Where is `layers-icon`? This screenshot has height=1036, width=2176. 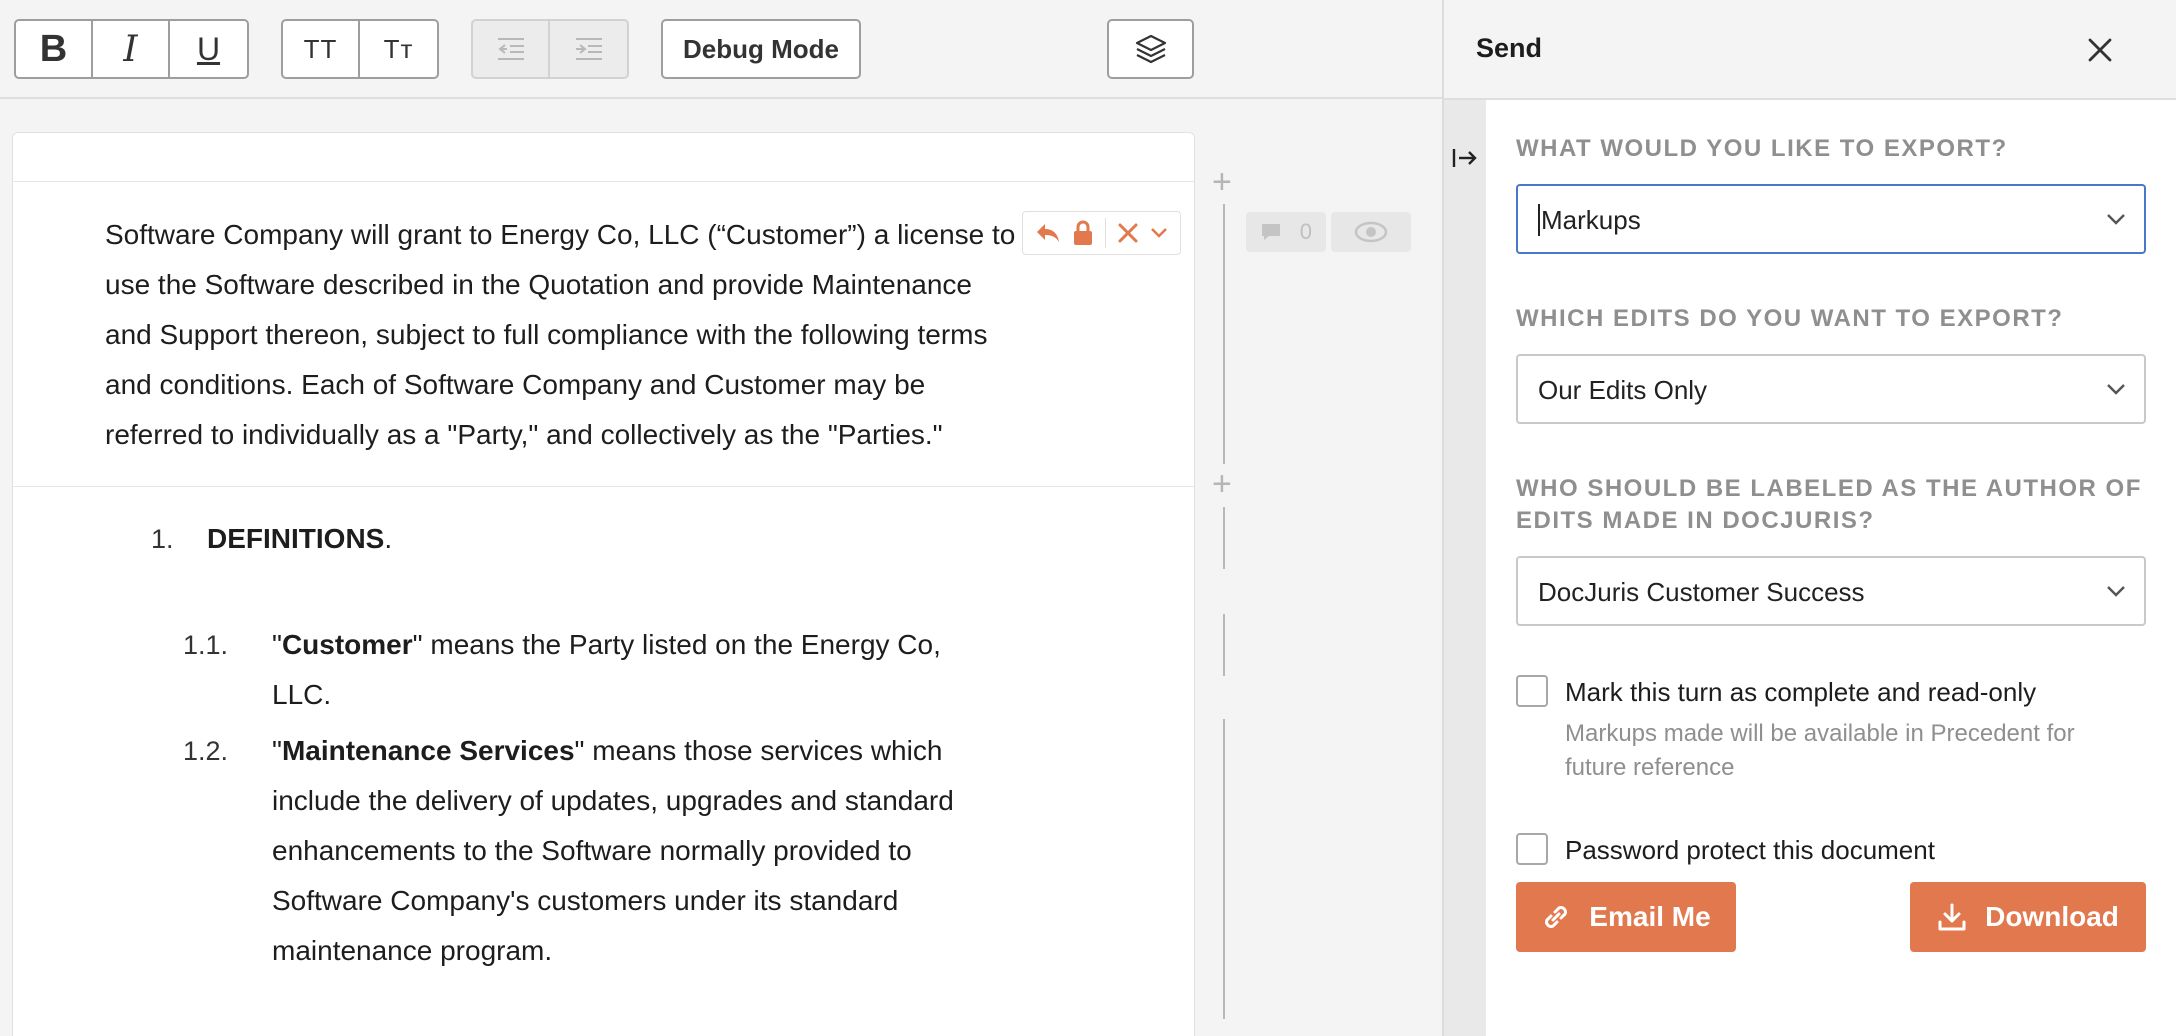
layers-icon is located at coordinates (1150, 49).